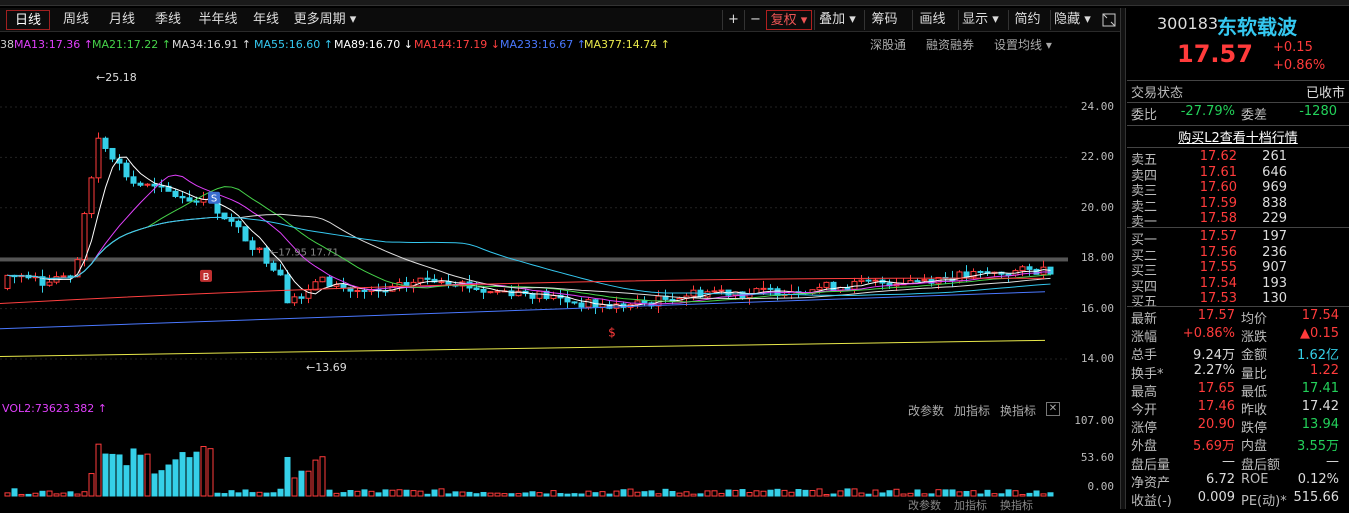 This screenshot has width=1349, height=513. Describe the element at coordinates (122, 20) in the screenshot. I see `tab-monthly: 月线` at that location.